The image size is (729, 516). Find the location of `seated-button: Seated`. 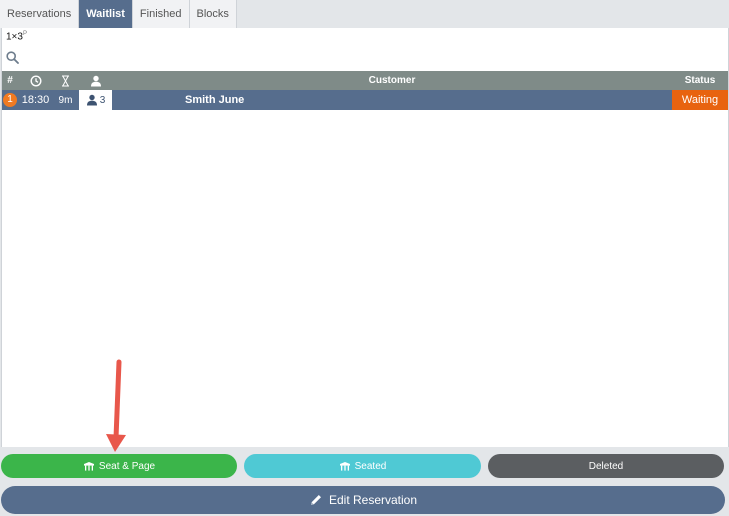

seated-button: Seated is located at coordinates (362, 466).